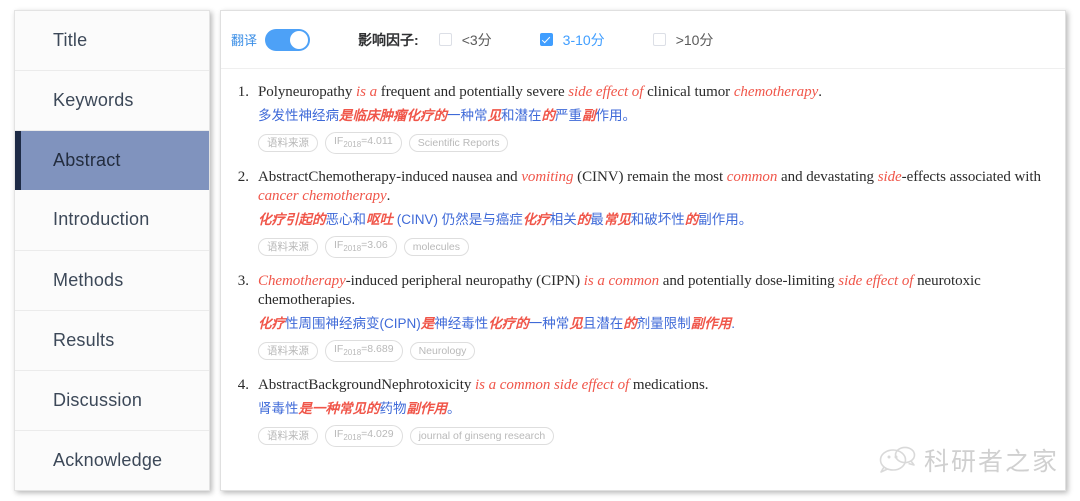  I want to click on result-number: 2., so click(243, 177).